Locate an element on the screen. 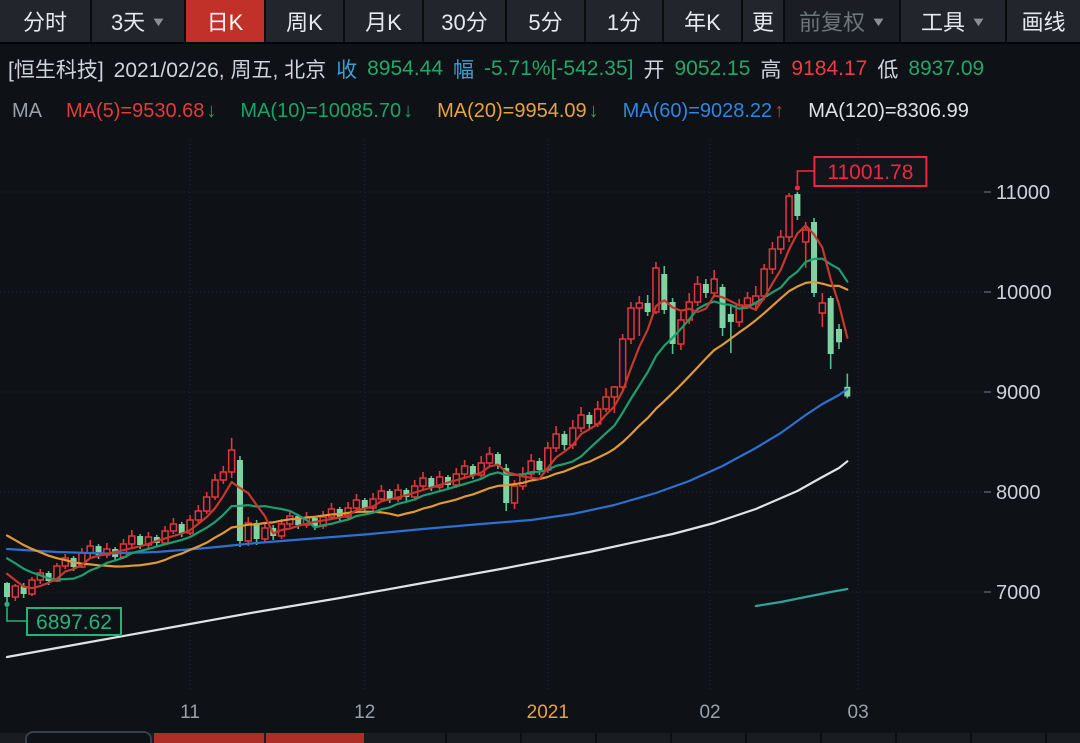 This screenshot has width=1080, height=743. tab-30min: 30分 is located at coordinates (464, 21).